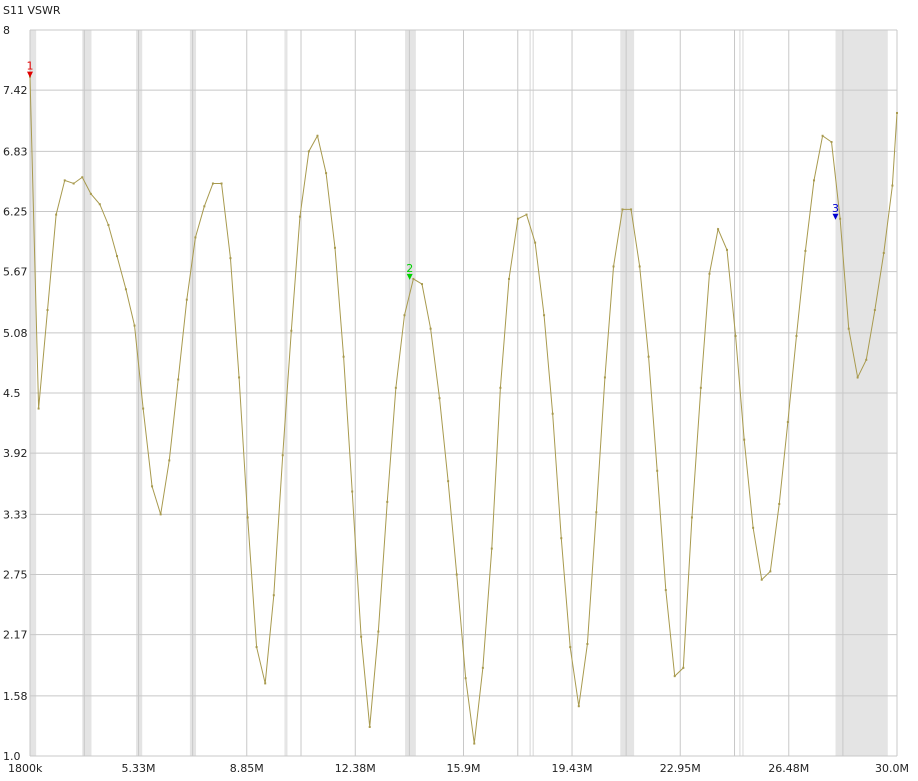 The image size is (918, 781). Describe the element at coordinates (680, 768) in the screenshot. I see `x-tick-label: 22.95M` at that location.